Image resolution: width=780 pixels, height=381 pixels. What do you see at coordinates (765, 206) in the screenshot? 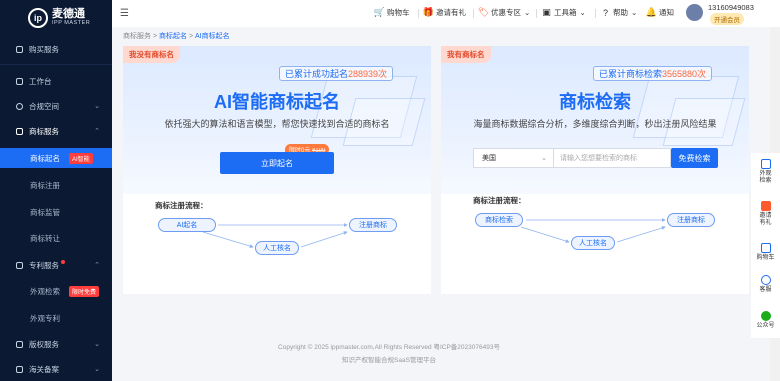
I see `gift-icon` at bounding box center [765, 206].